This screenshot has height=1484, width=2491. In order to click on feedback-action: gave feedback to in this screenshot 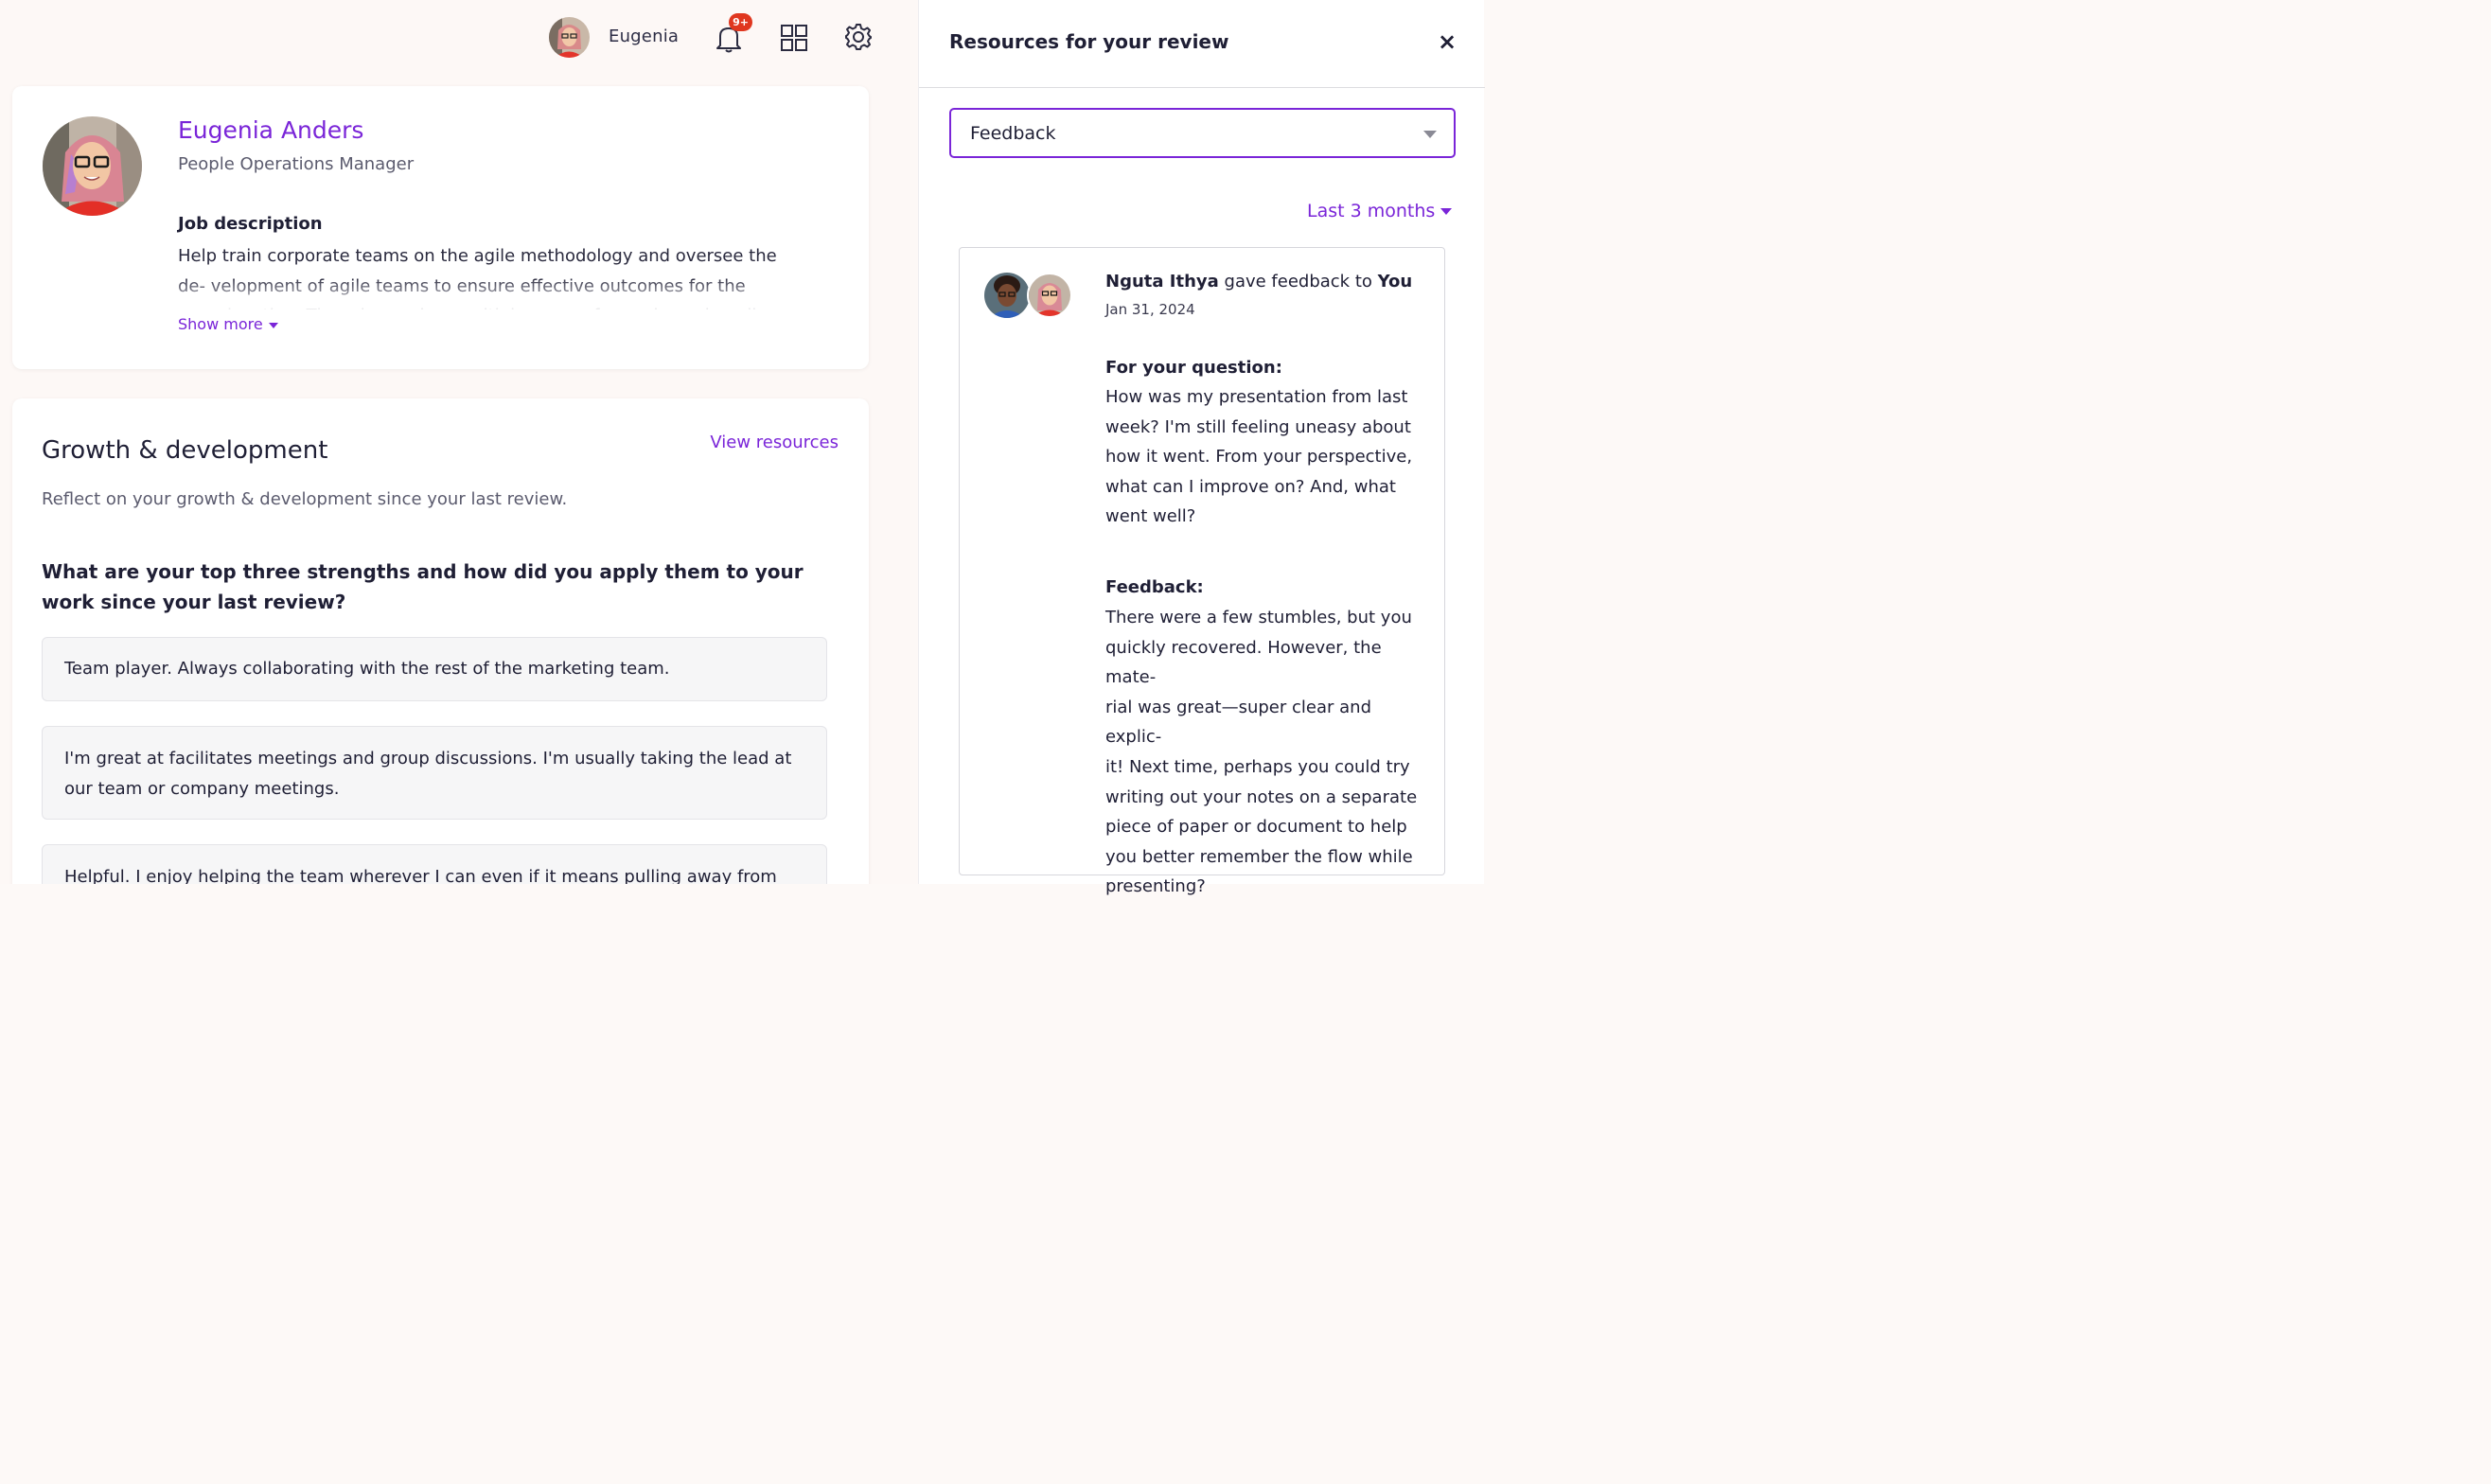, I will do `click(1298, 282)`.